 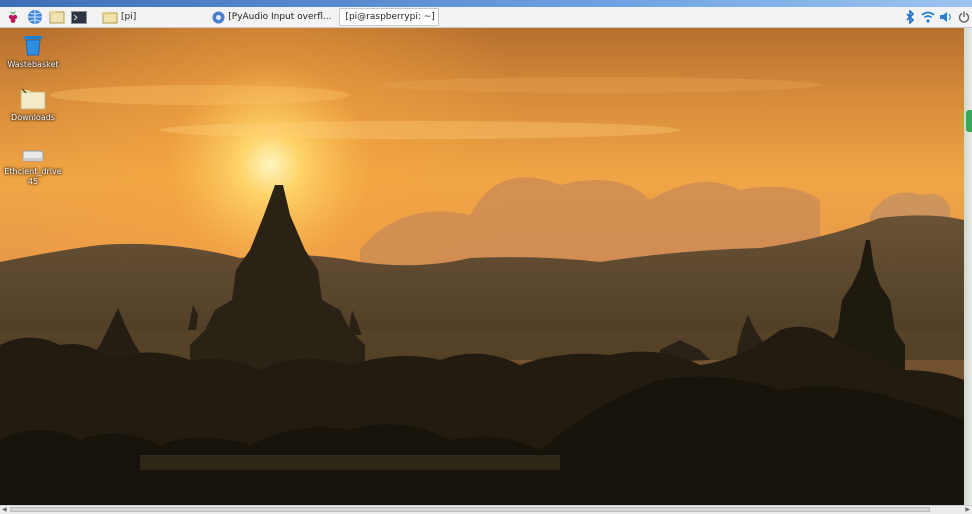 What do you see at coordinates (33, 176) in the screenshot?
I see `desktop-icon-label: Ethcient_drive 45` at bounding box center [33, 176].